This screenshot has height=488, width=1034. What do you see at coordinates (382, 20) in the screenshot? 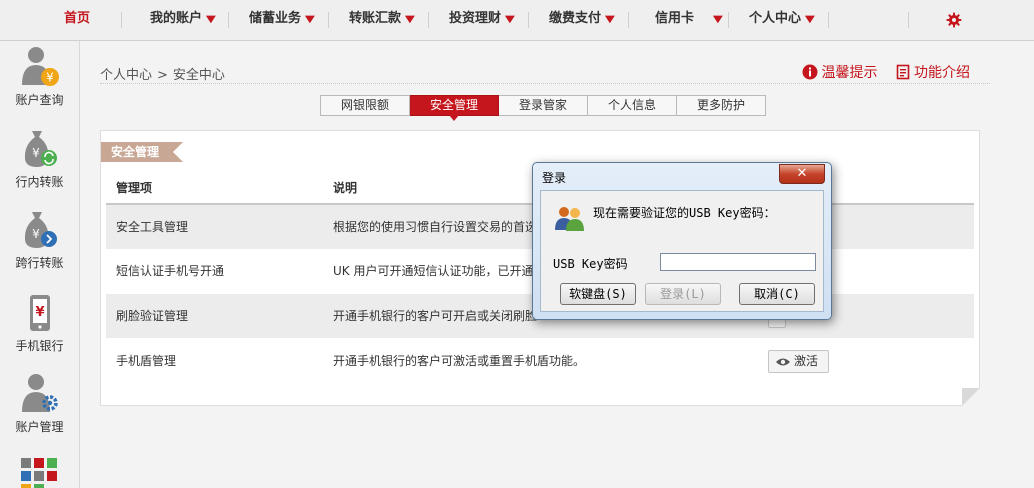
I see `nav-transfer: 转账汇款 ▼` at bounding box center [382, 20].